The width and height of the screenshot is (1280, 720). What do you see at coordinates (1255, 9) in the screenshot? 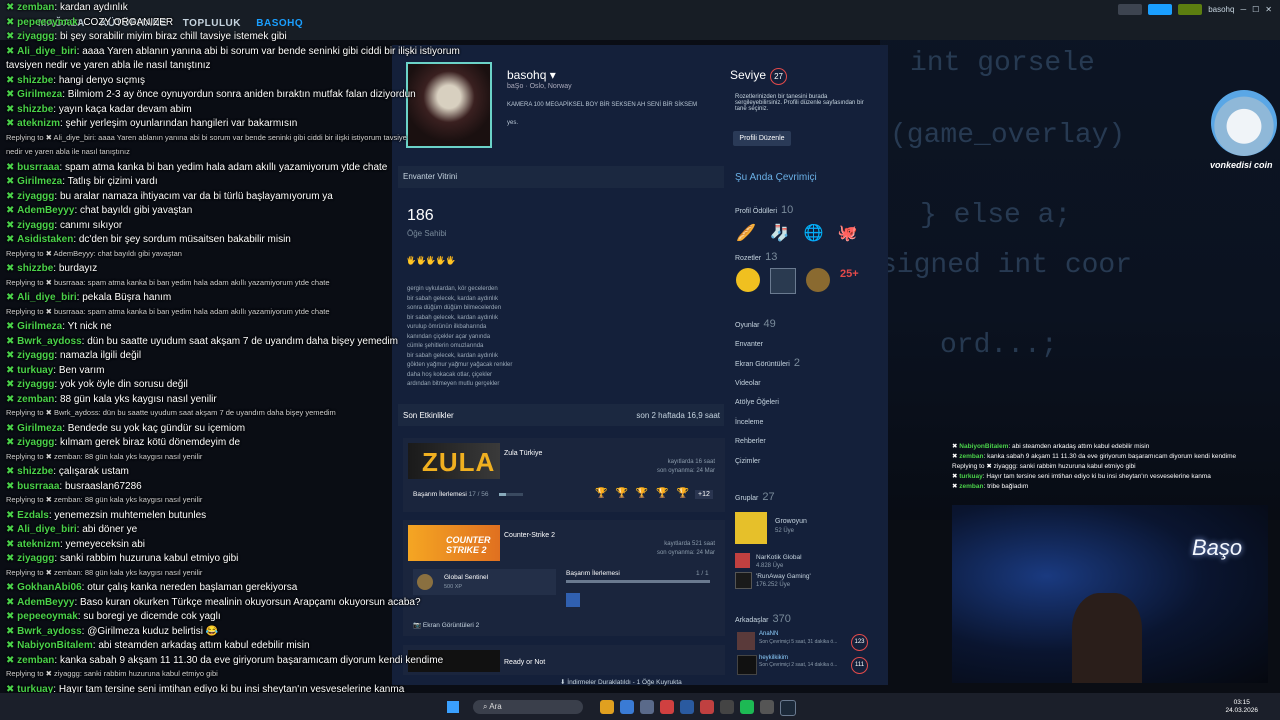
I see `maximize-icon: ☐` at bounding box center [1255, 9].